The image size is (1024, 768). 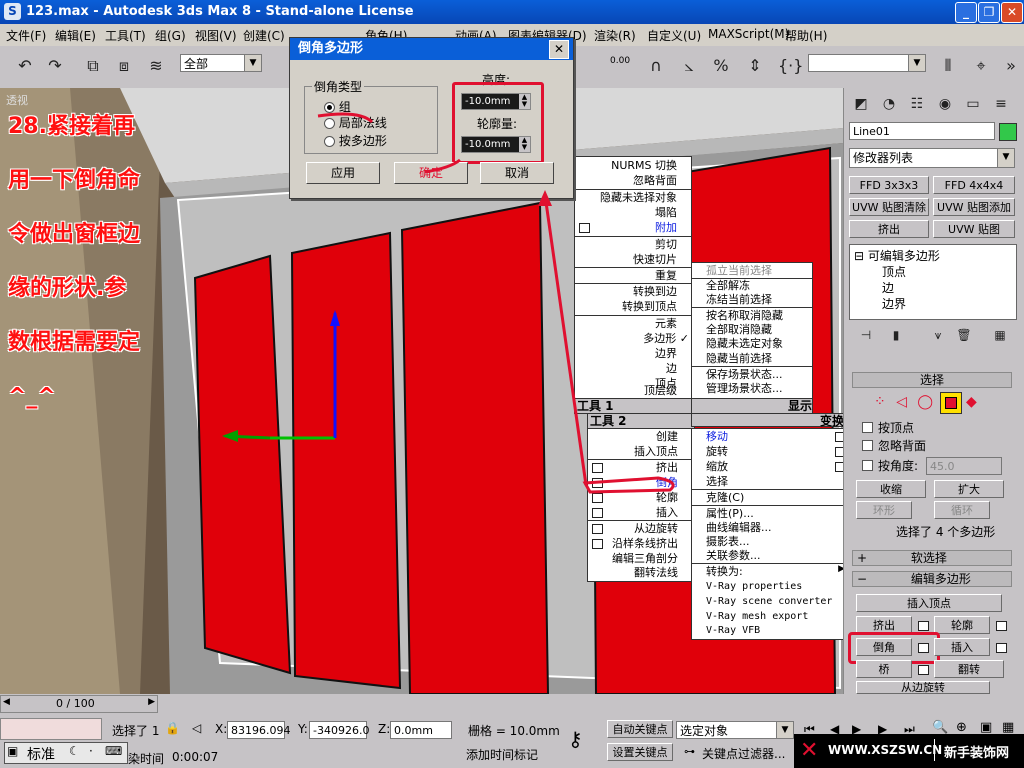 What do you see at coordinates (932, 380) in the screenshot?
I see `select-rollout-header: 选择` at bounding box center [932, 380].